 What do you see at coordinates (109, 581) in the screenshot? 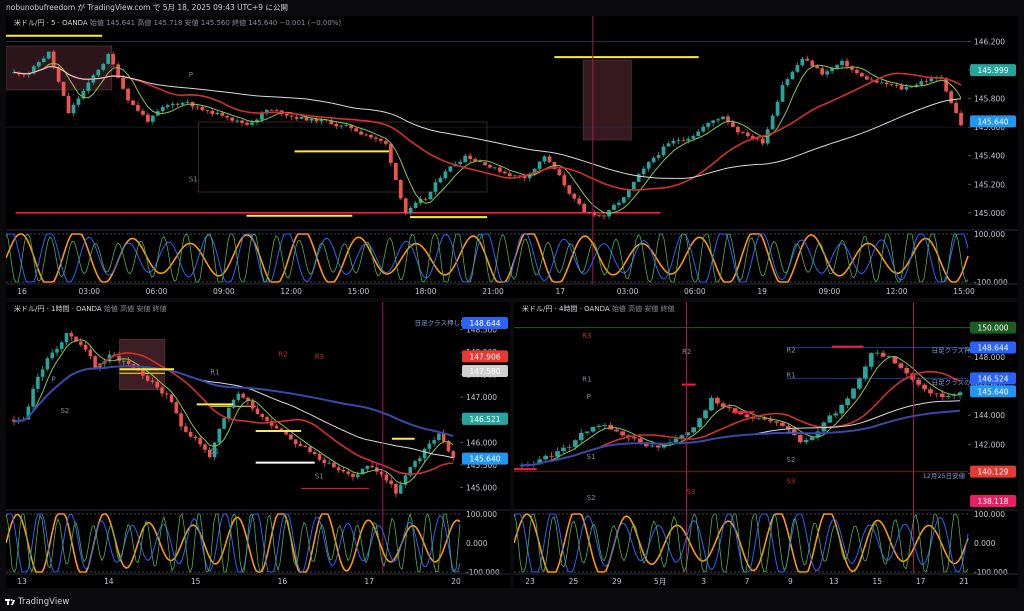
I see `x-tick-label: 14` at bounding box center [109, 581].